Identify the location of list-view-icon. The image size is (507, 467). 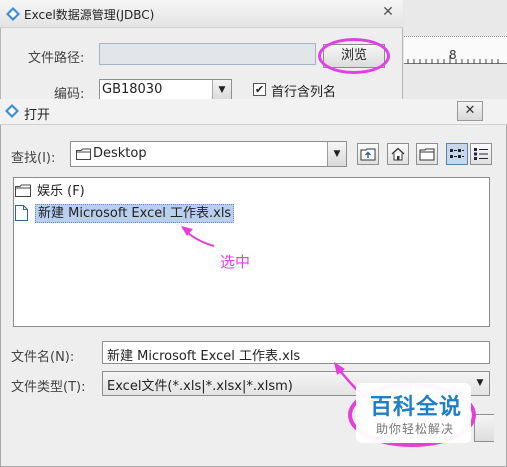
(457, 153).